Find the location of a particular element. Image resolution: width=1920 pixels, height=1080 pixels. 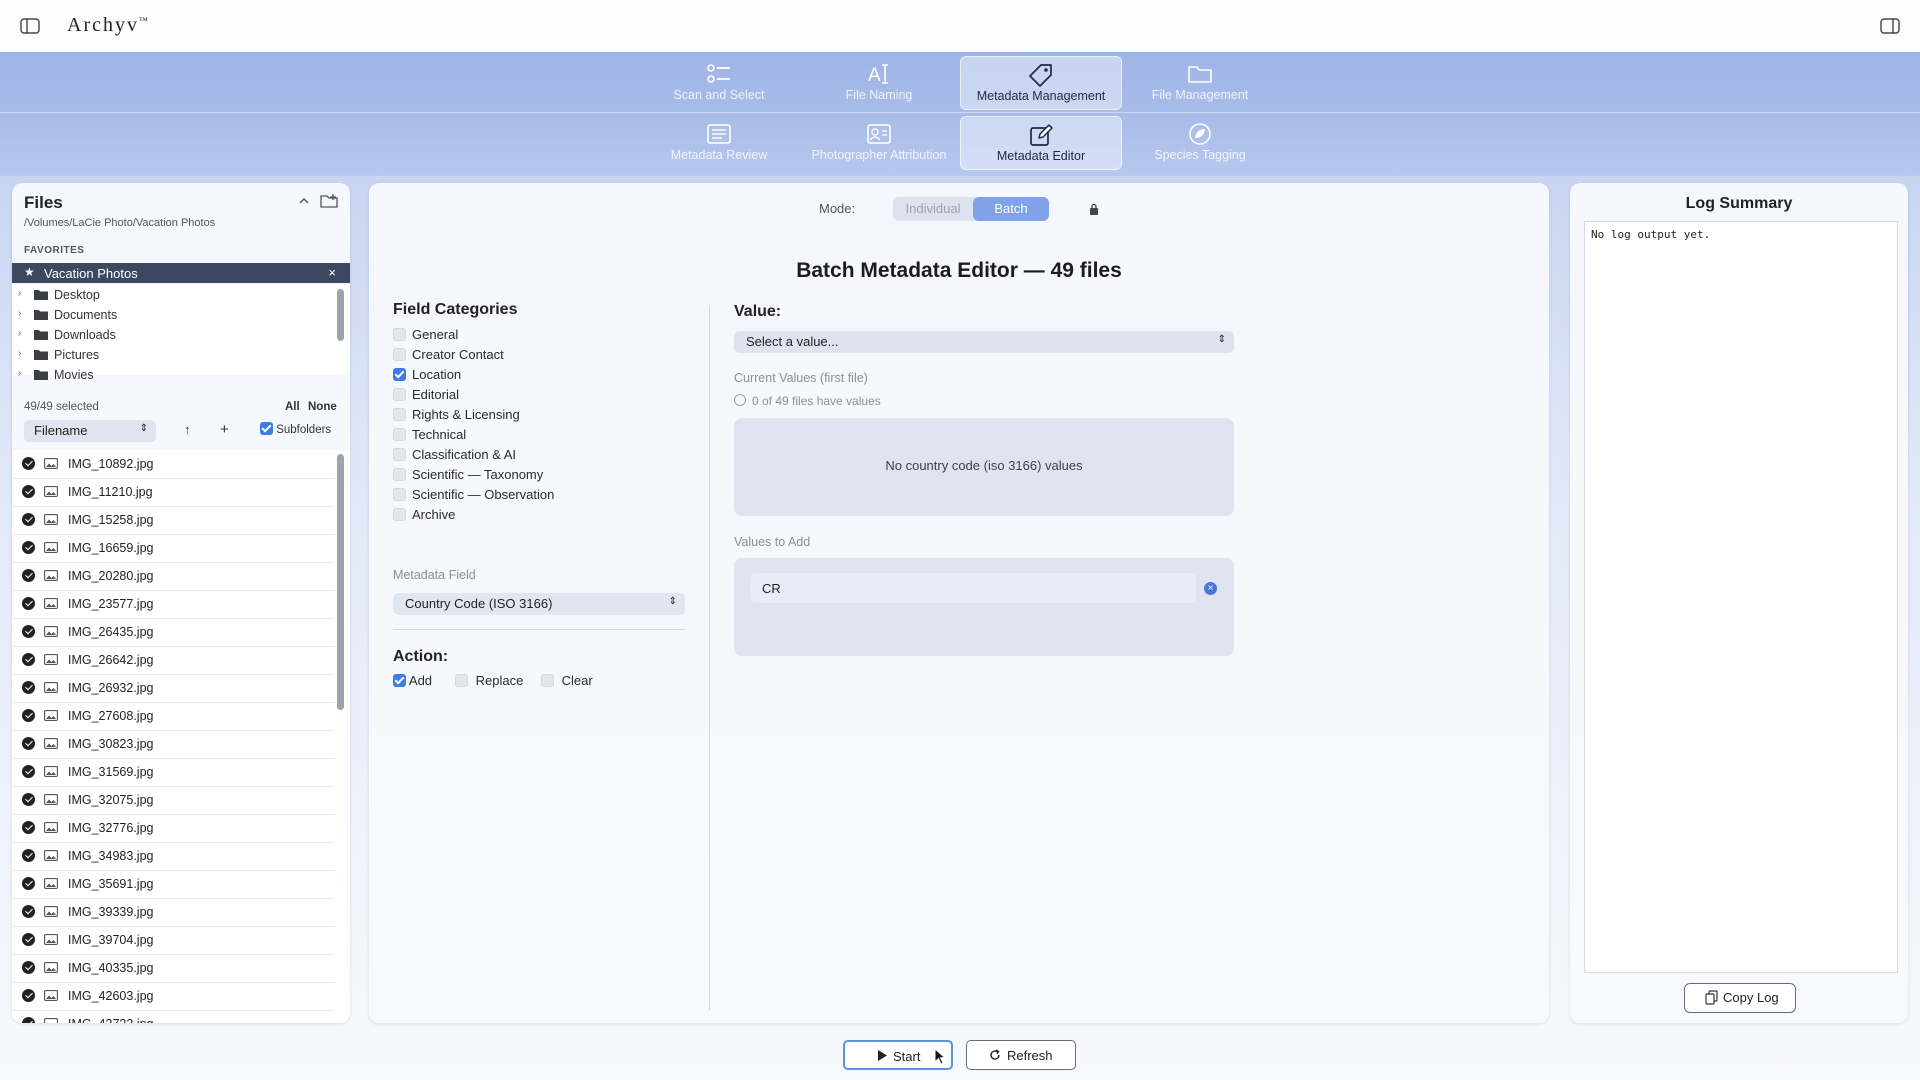

tree-item-documents: › Documents is located at coordinates (172, 315).